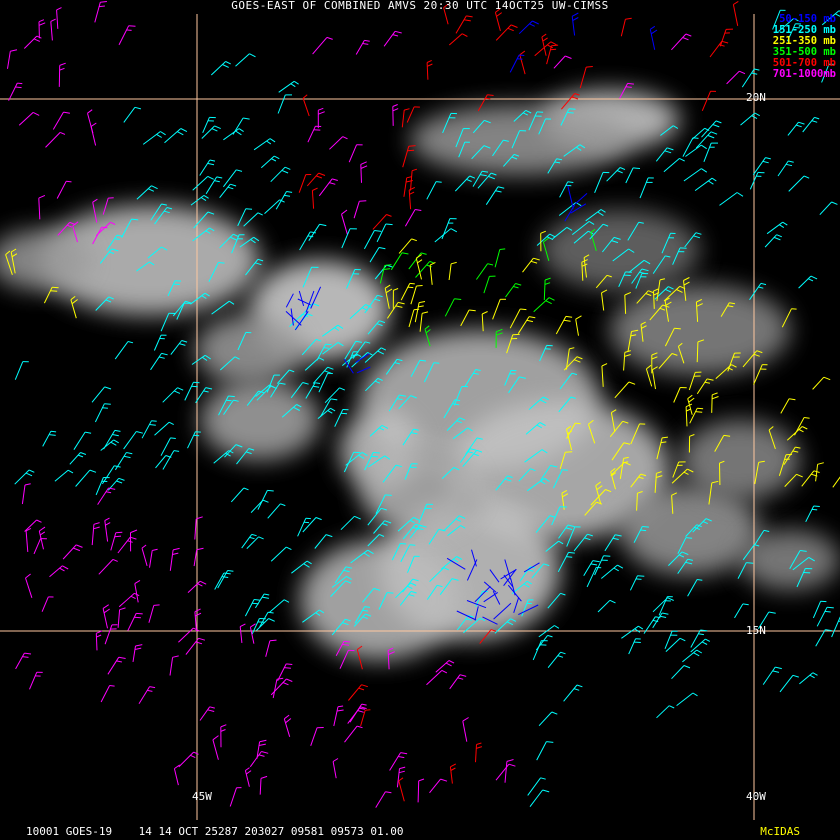  What do you see at coordinates (804, 74) in the screenshot?
I see `legend-item-701-1000: 701-1000mb` at bounding box center [804, 74].